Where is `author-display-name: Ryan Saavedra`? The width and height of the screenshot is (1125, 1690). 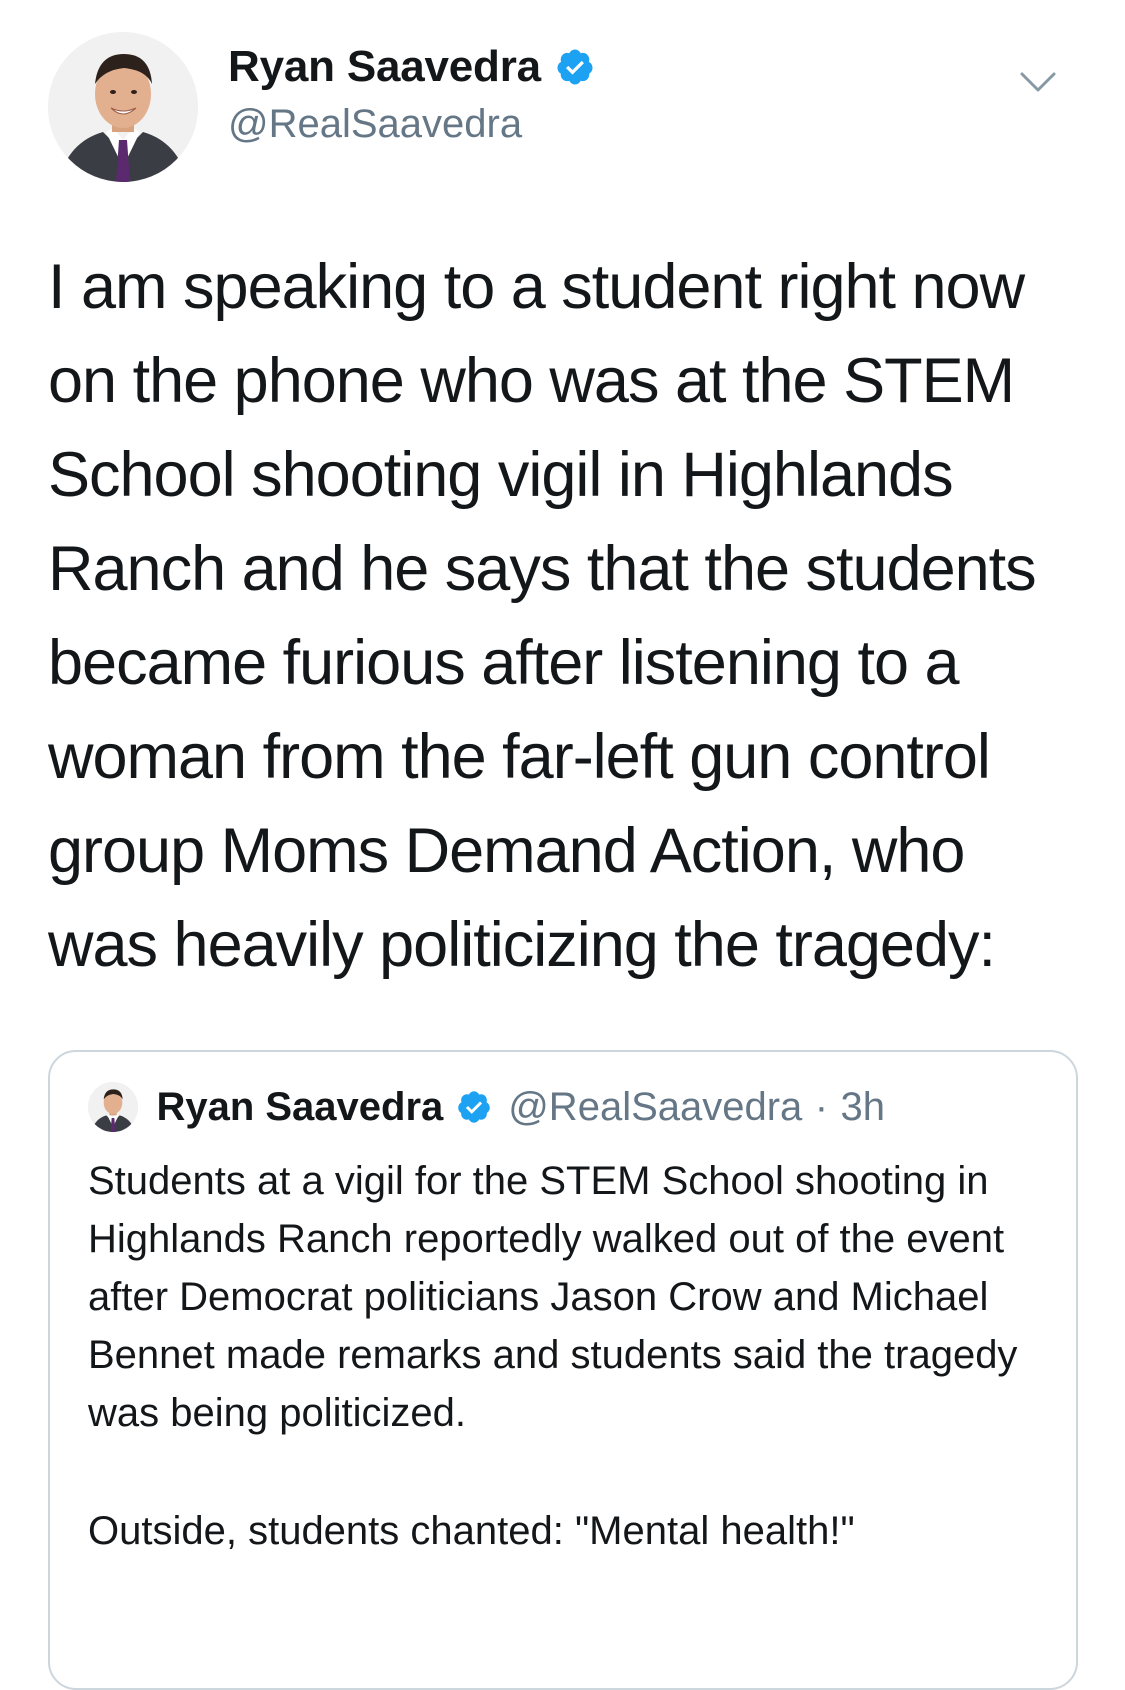
author-display-name: Ryan Saavedra is located at coordinates (384, 67).